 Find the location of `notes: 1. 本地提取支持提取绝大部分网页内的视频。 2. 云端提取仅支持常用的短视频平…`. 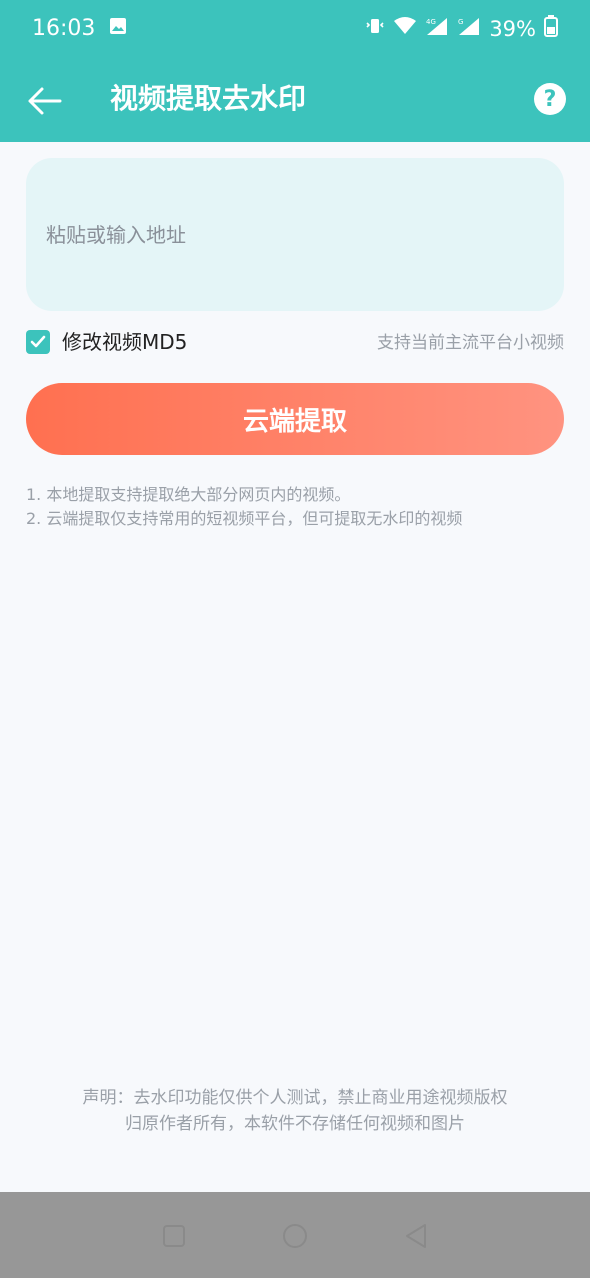

notes: 1. 本地提取支持提取绝大部分网页内的视频。 2. 云端提取仅支持常用的短视频平… is located at coordinates (244, 507).